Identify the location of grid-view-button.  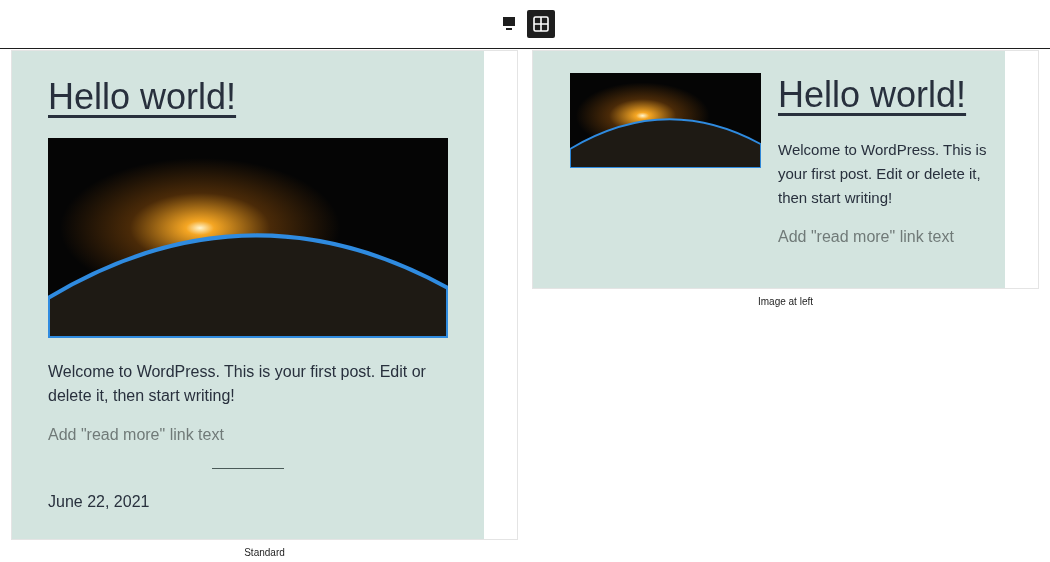
(541, 24).